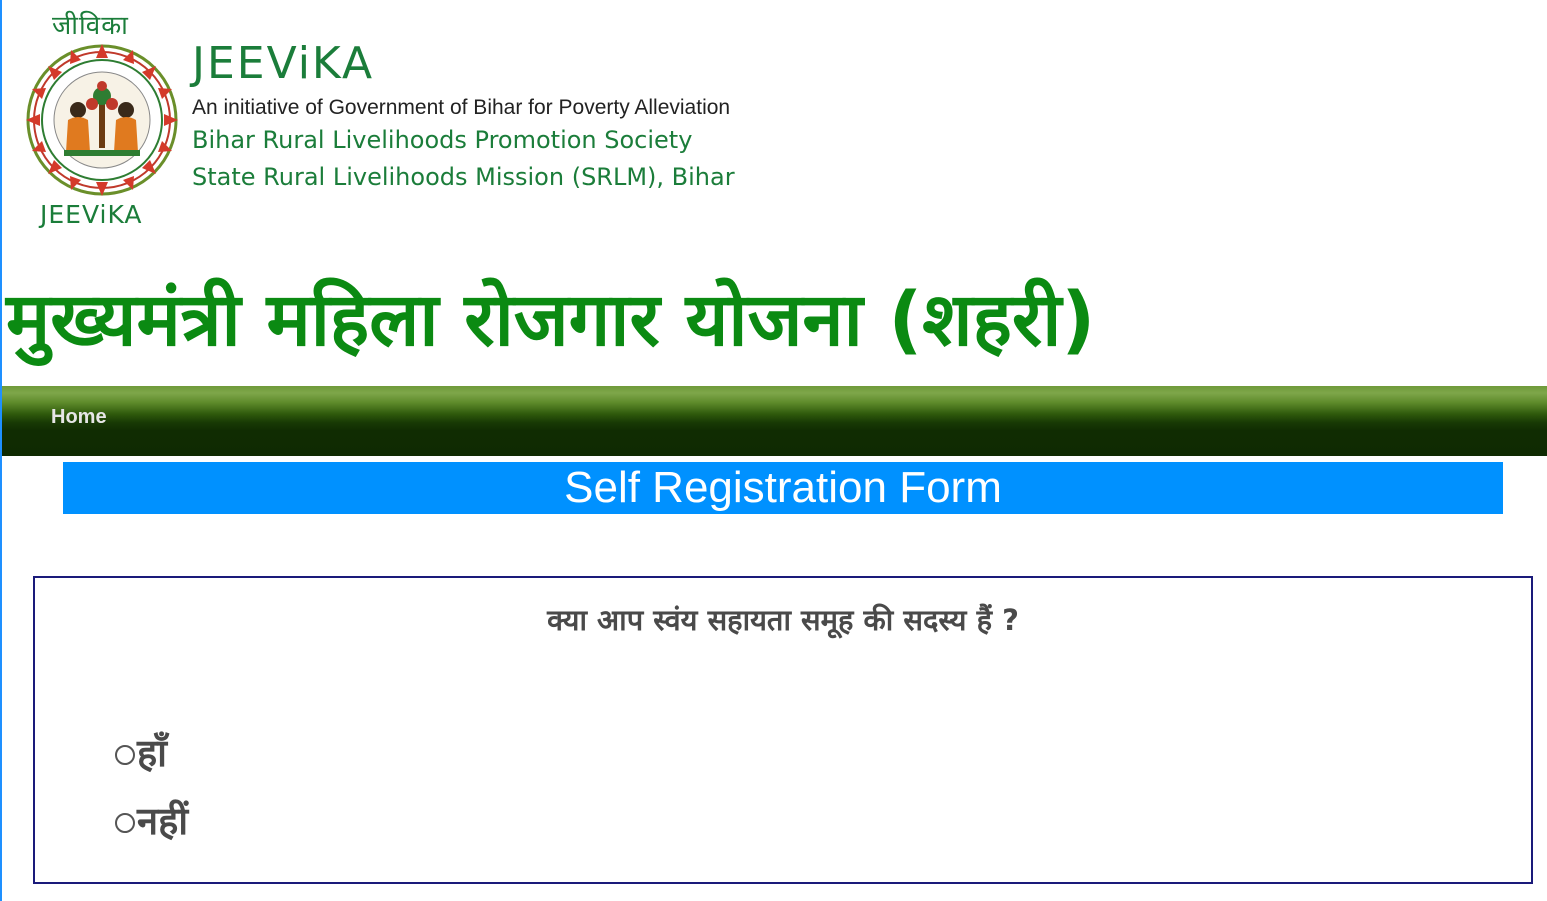 This screenshot has width=1547, height=901. What do you see at coordinates (90, 26) in the screenshot?
I see `logo-hindi-text: जीविका` at bounding box center [90, 26].